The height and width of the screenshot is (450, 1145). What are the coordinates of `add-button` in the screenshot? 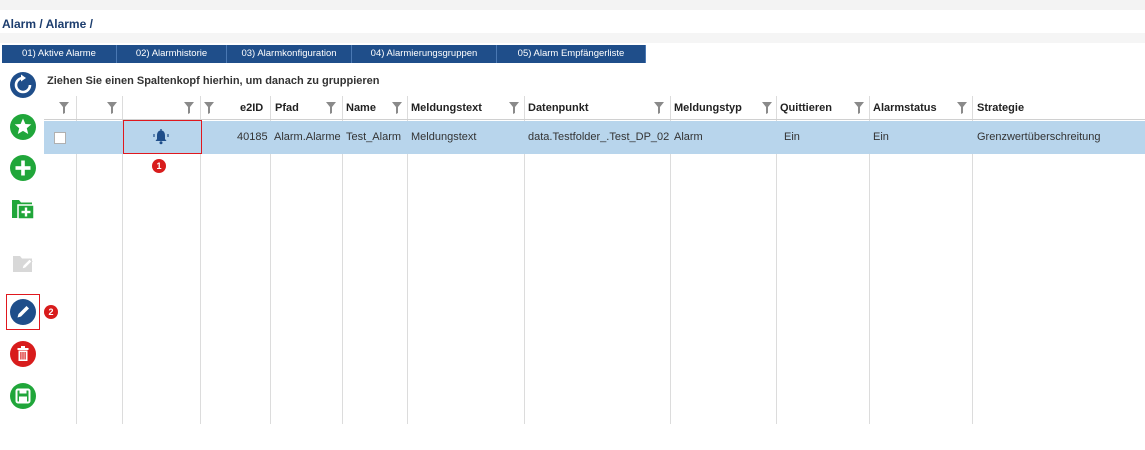 It's located at (23, 168).